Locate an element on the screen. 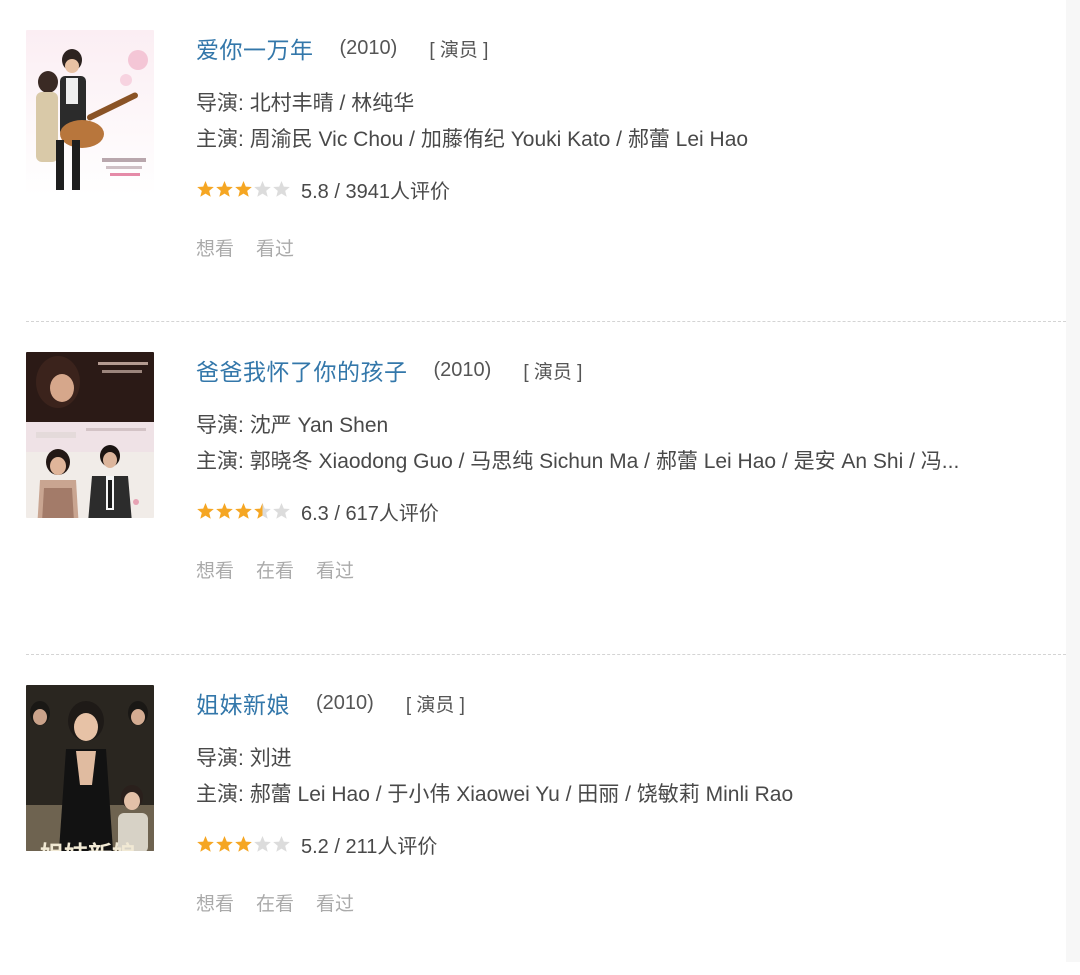 The height and width of the screenshot is (975, 1080). rating-text: 5.2 / 211人评价 is located at coordinates (369, 846).